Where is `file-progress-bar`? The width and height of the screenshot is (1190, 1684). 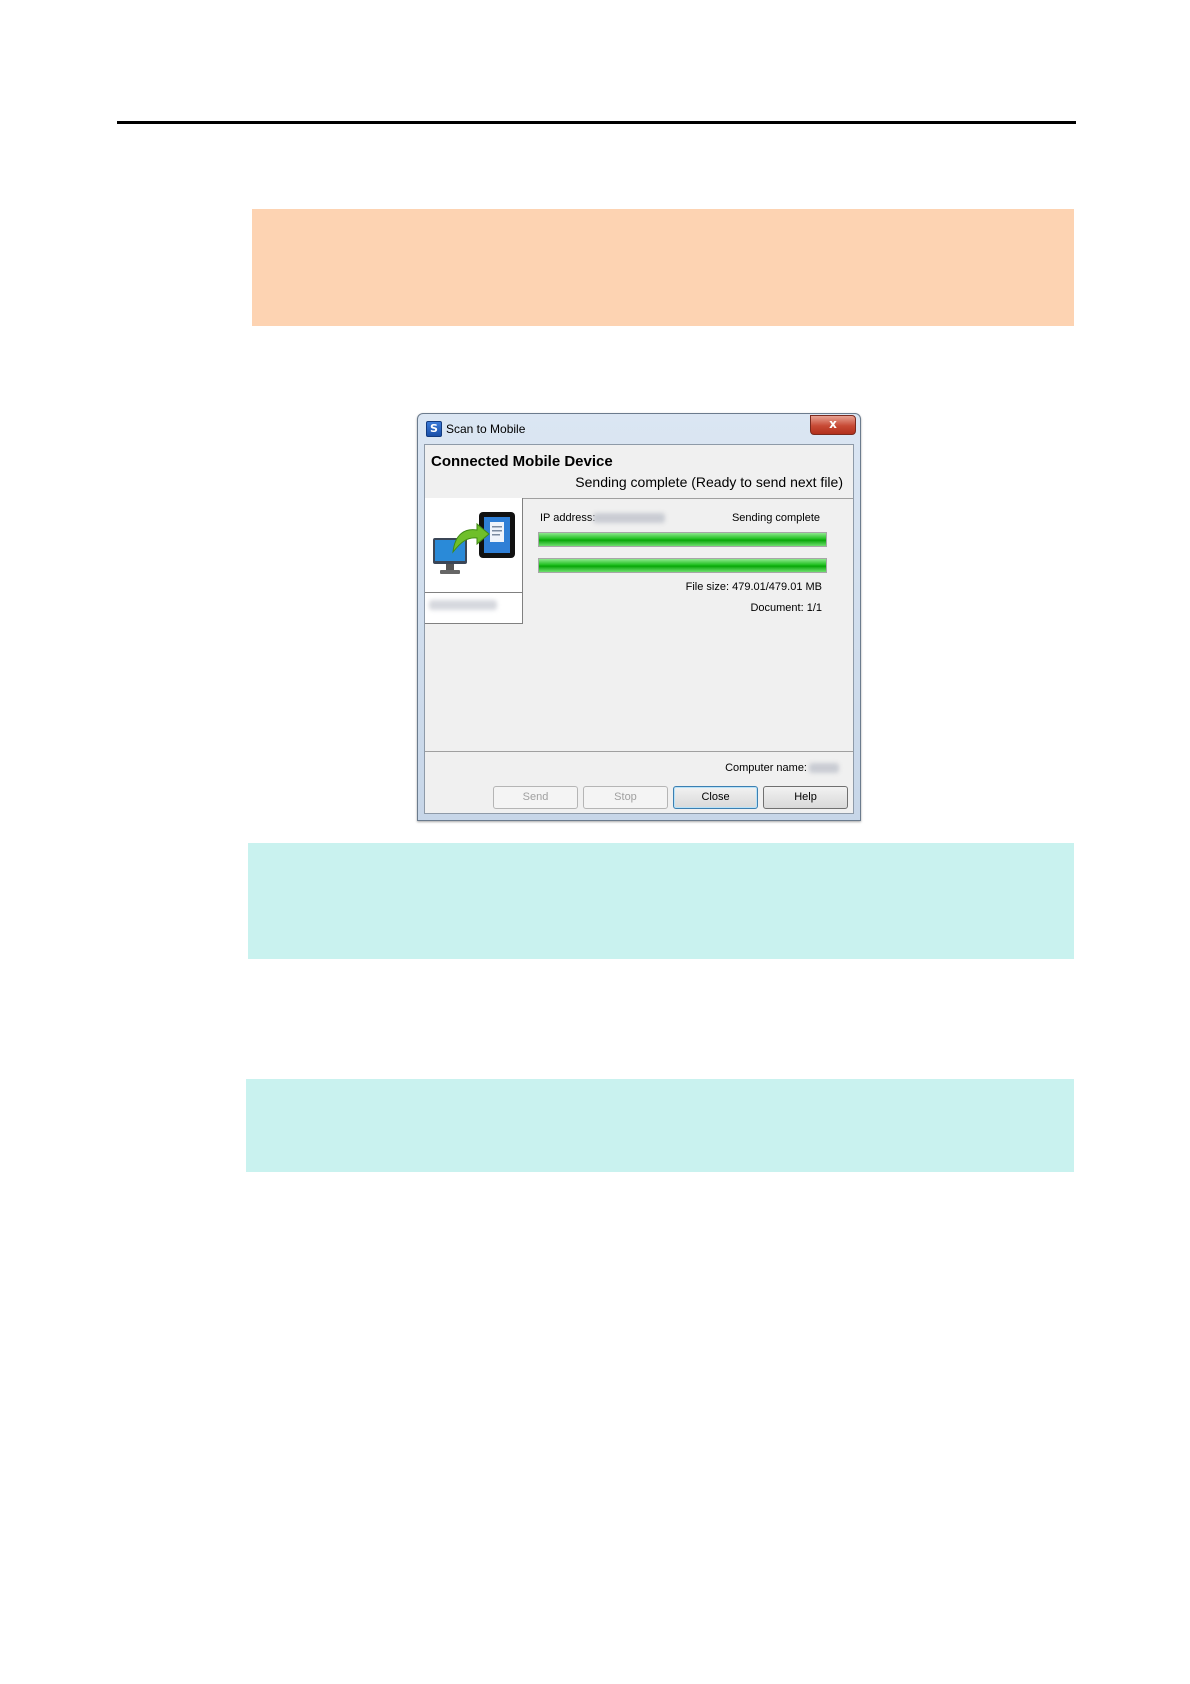 file-progress-bar is located at coordinates (682, 539).